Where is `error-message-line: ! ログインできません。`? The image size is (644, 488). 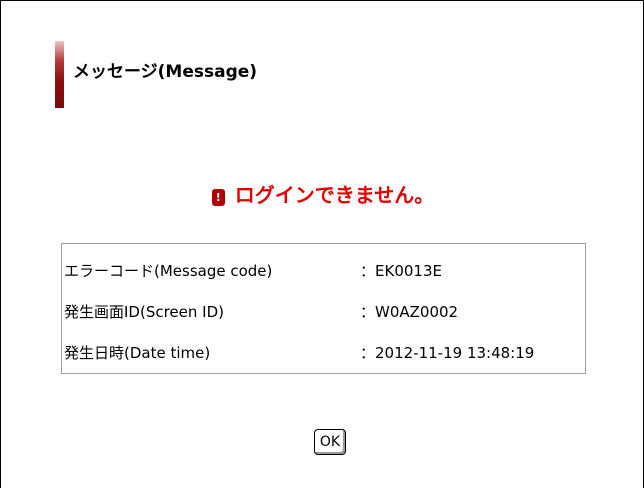 error-message-line: ! ログインできません。 is located at coordinates (322, 195).